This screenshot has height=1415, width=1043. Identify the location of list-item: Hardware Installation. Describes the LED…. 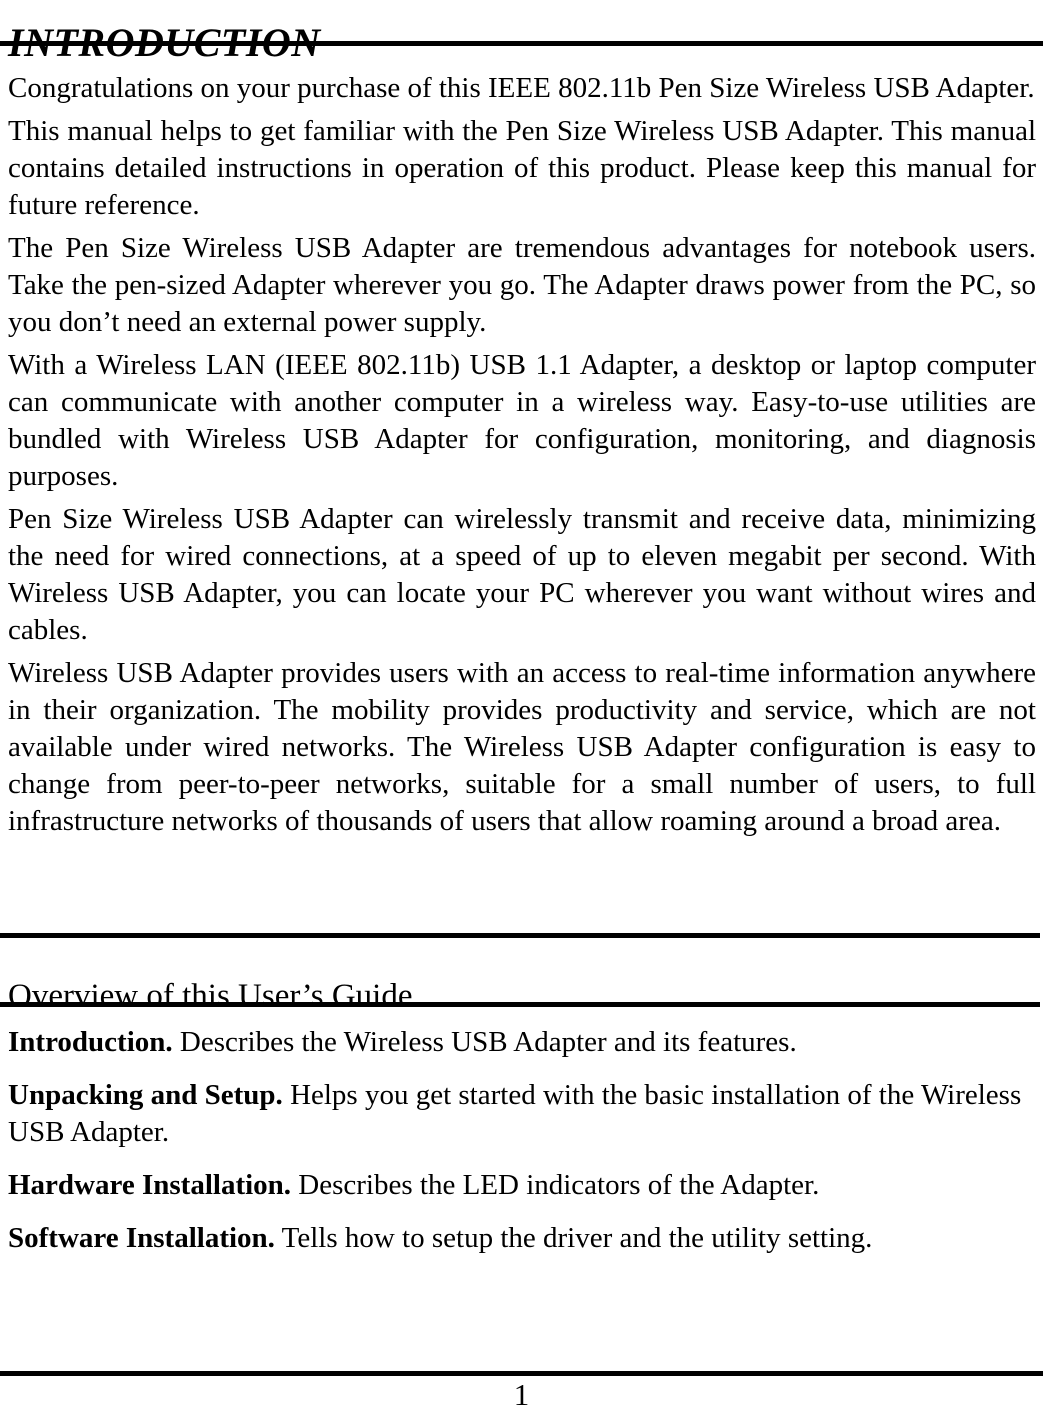
(522, 1185).